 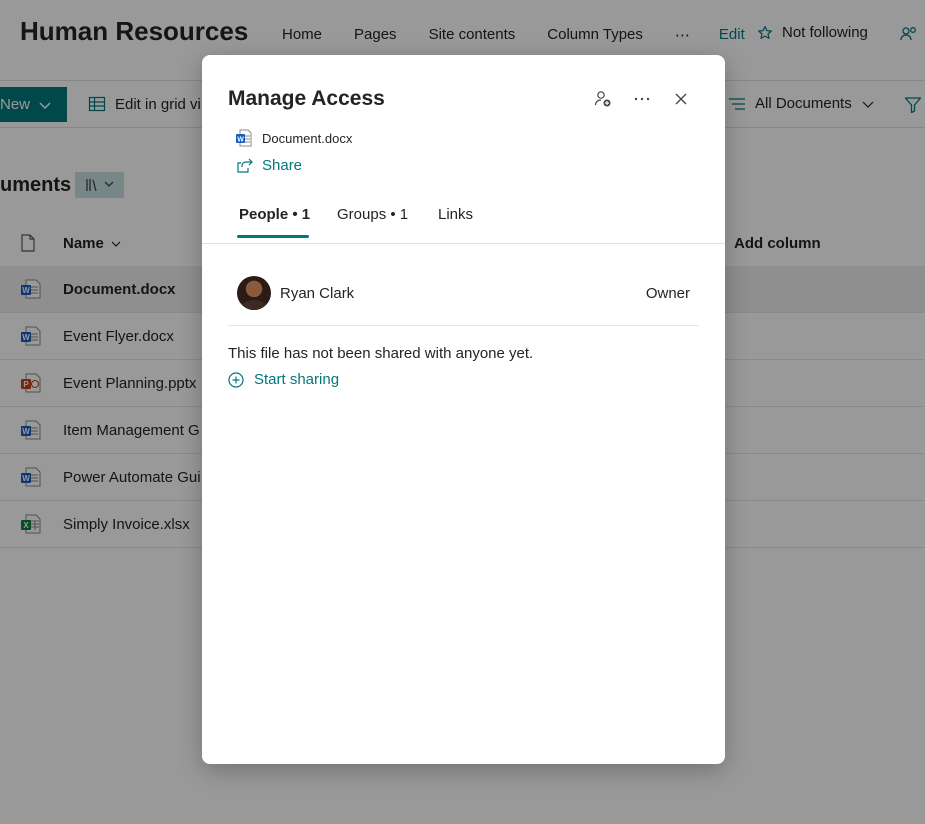 What do you see at coordinates (273, 236) in the screenshot?
I see `active-tab-indicator` at bounding box center [273, 236].